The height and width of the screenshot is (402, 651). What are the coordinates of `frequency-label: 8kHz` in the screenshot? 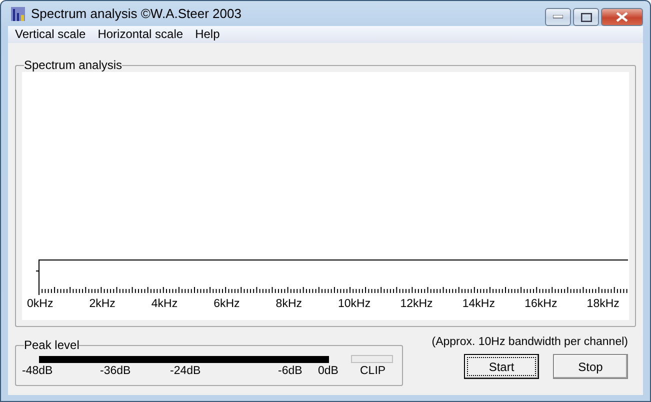 It's located at (289, 304).